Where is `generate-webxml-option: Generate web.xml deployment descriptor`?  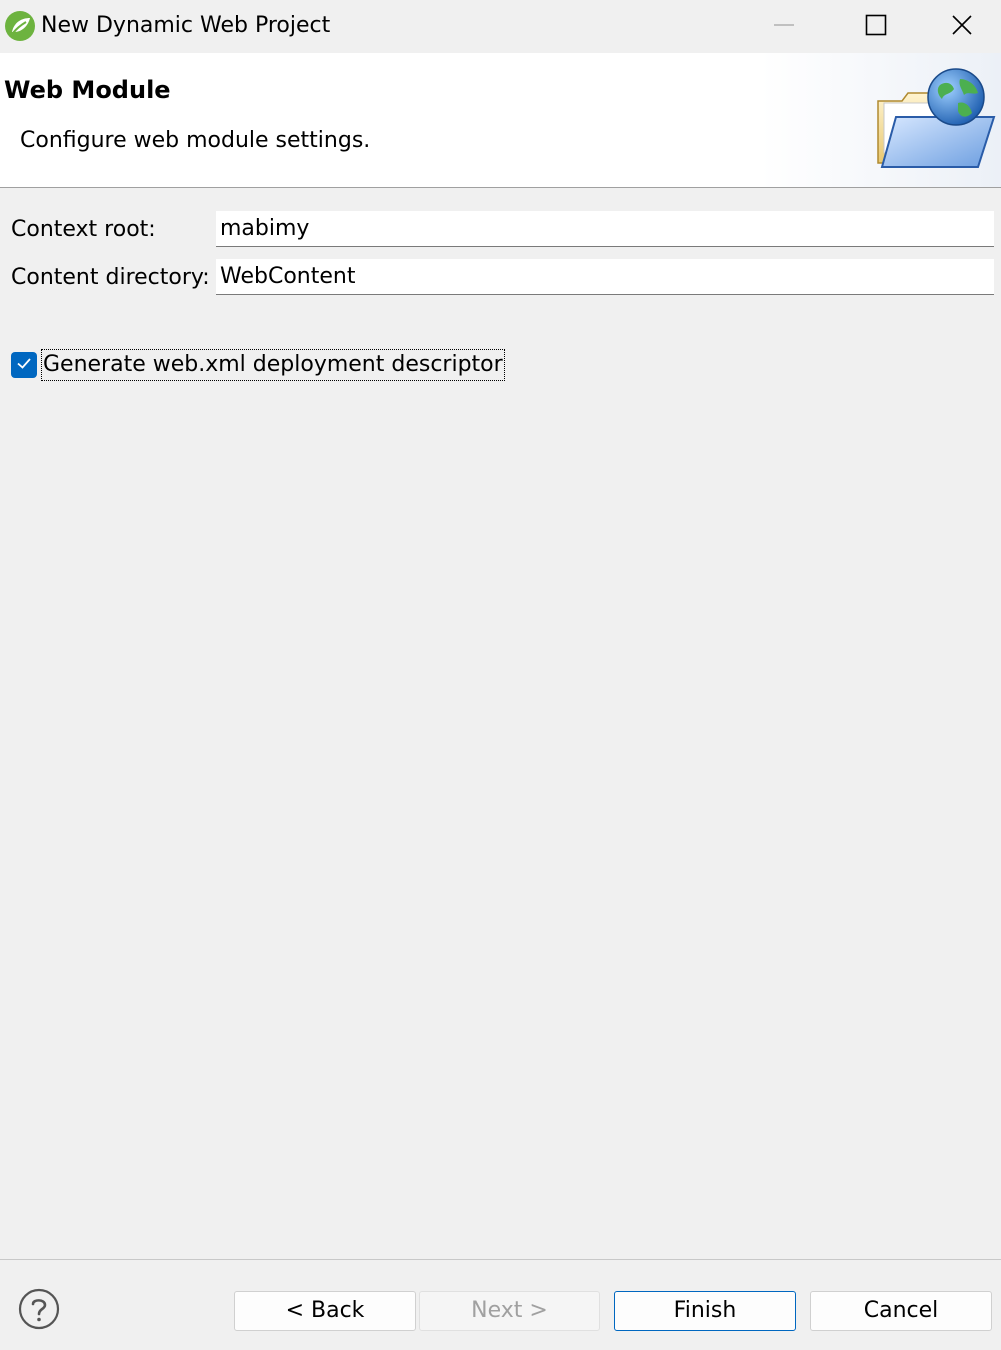 generate-webxml-option: Generate web.xml deployment descriptor is located at coordinates (258, 365).